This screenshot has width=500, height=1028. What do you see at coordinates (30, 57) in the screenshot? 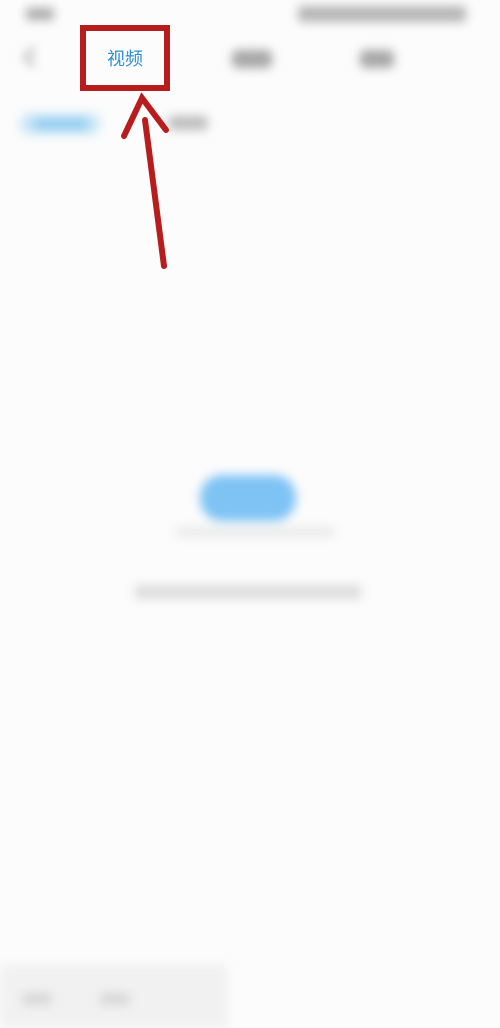
I see `back-arrow-icon` at bounding box center [30, 57].